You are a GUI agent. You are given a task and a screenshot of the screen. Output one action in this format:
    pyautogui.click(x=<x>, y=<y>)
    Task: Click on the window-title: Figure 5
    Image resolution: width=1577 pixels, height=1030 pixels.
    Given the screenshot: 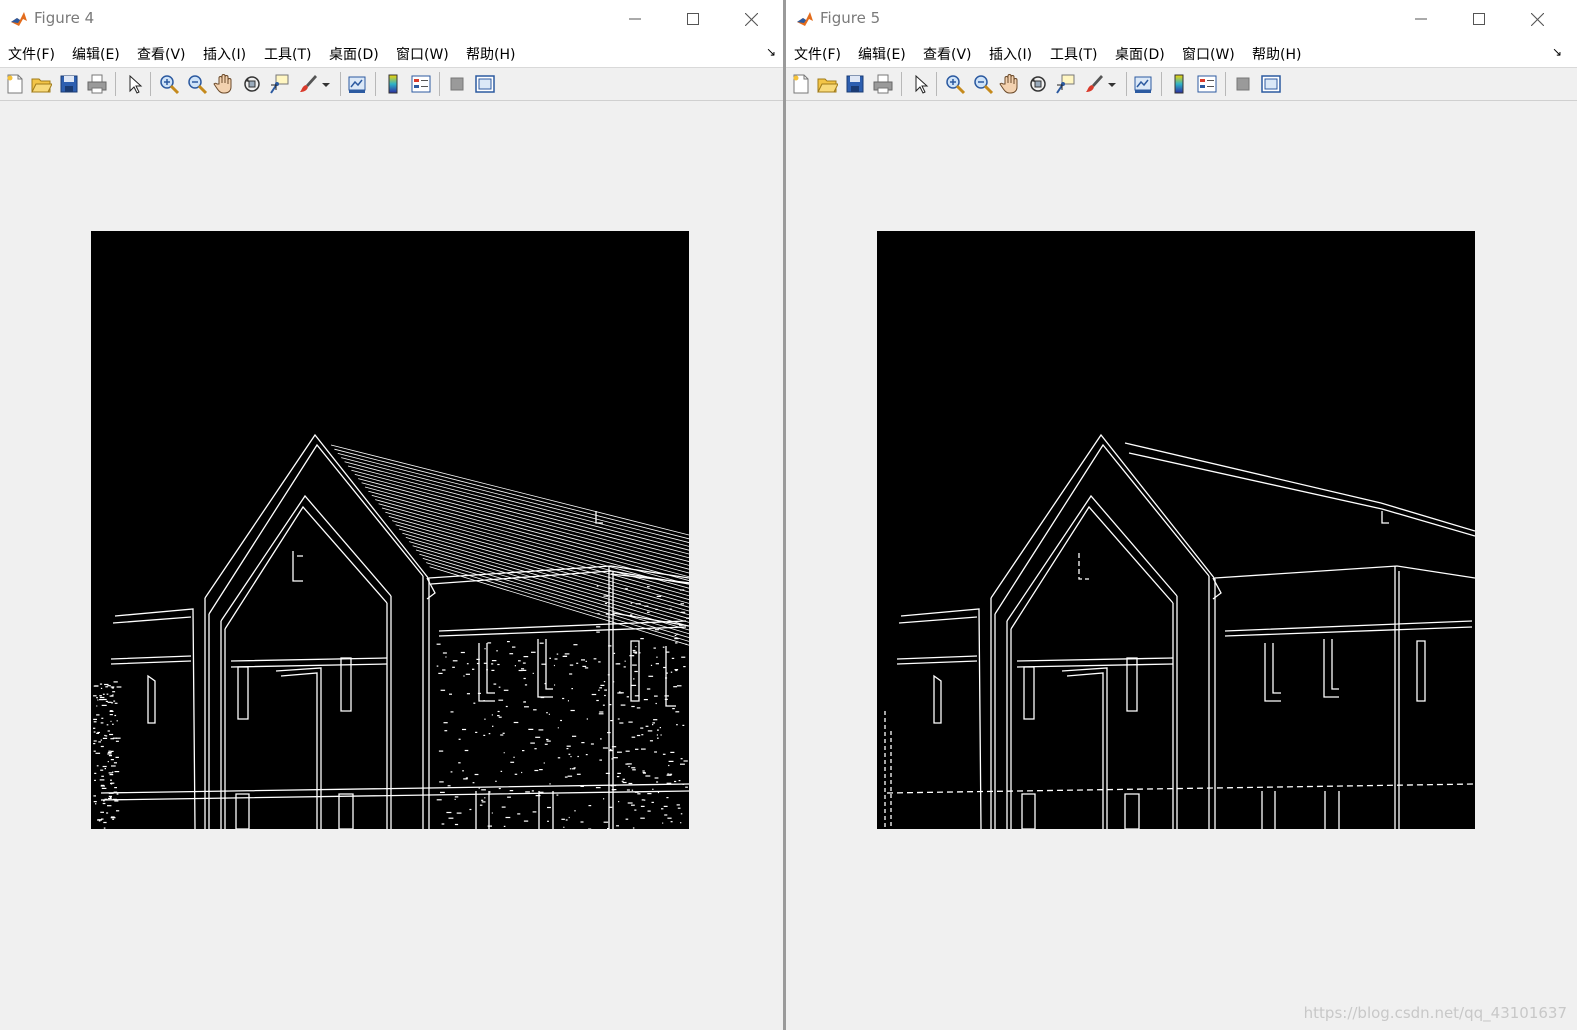 What is the action you would take?
    pyautogui.click(x=850, y=18)
    